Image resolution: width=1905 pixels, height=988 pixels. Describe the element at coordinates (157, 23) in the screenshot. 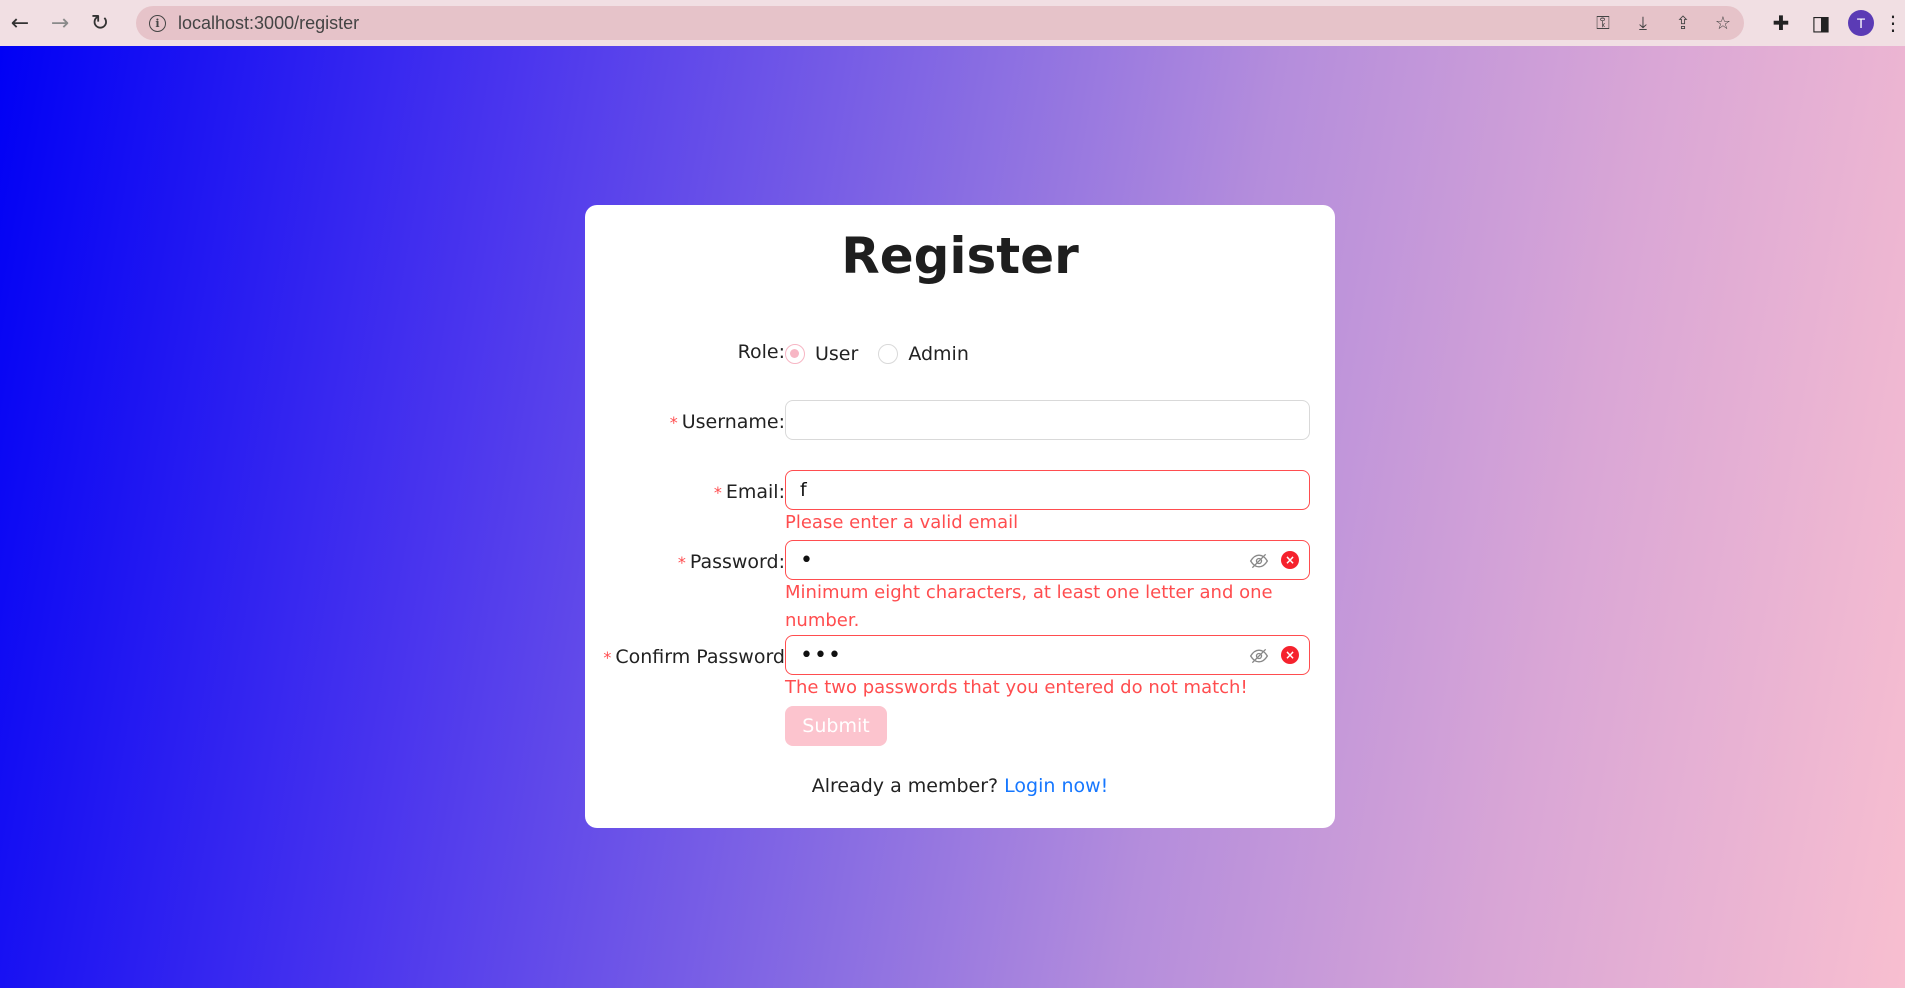

I see `site-info-icon: i` at that location.